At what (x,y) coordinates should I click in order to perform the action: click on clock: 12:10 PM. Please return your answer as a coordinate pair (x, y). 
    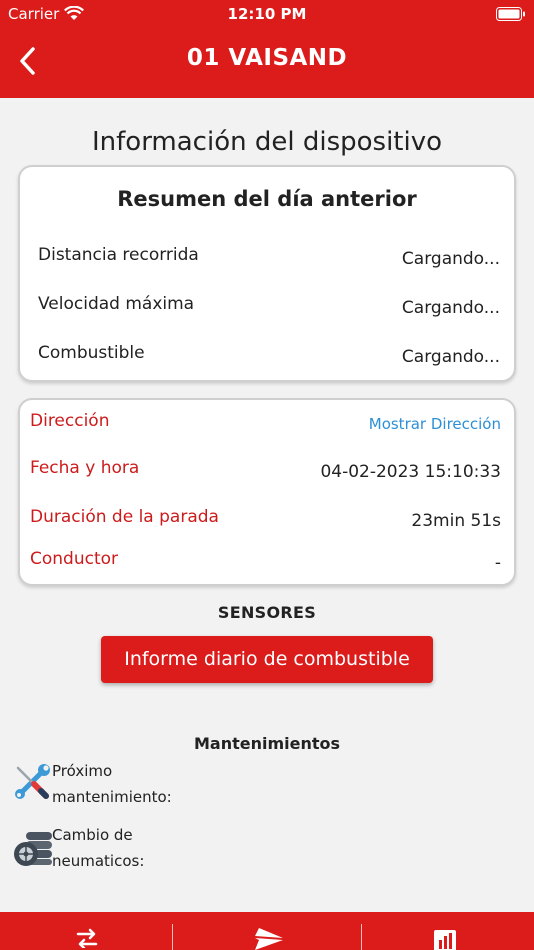
    Looking at the image, I should click on (267, 14).